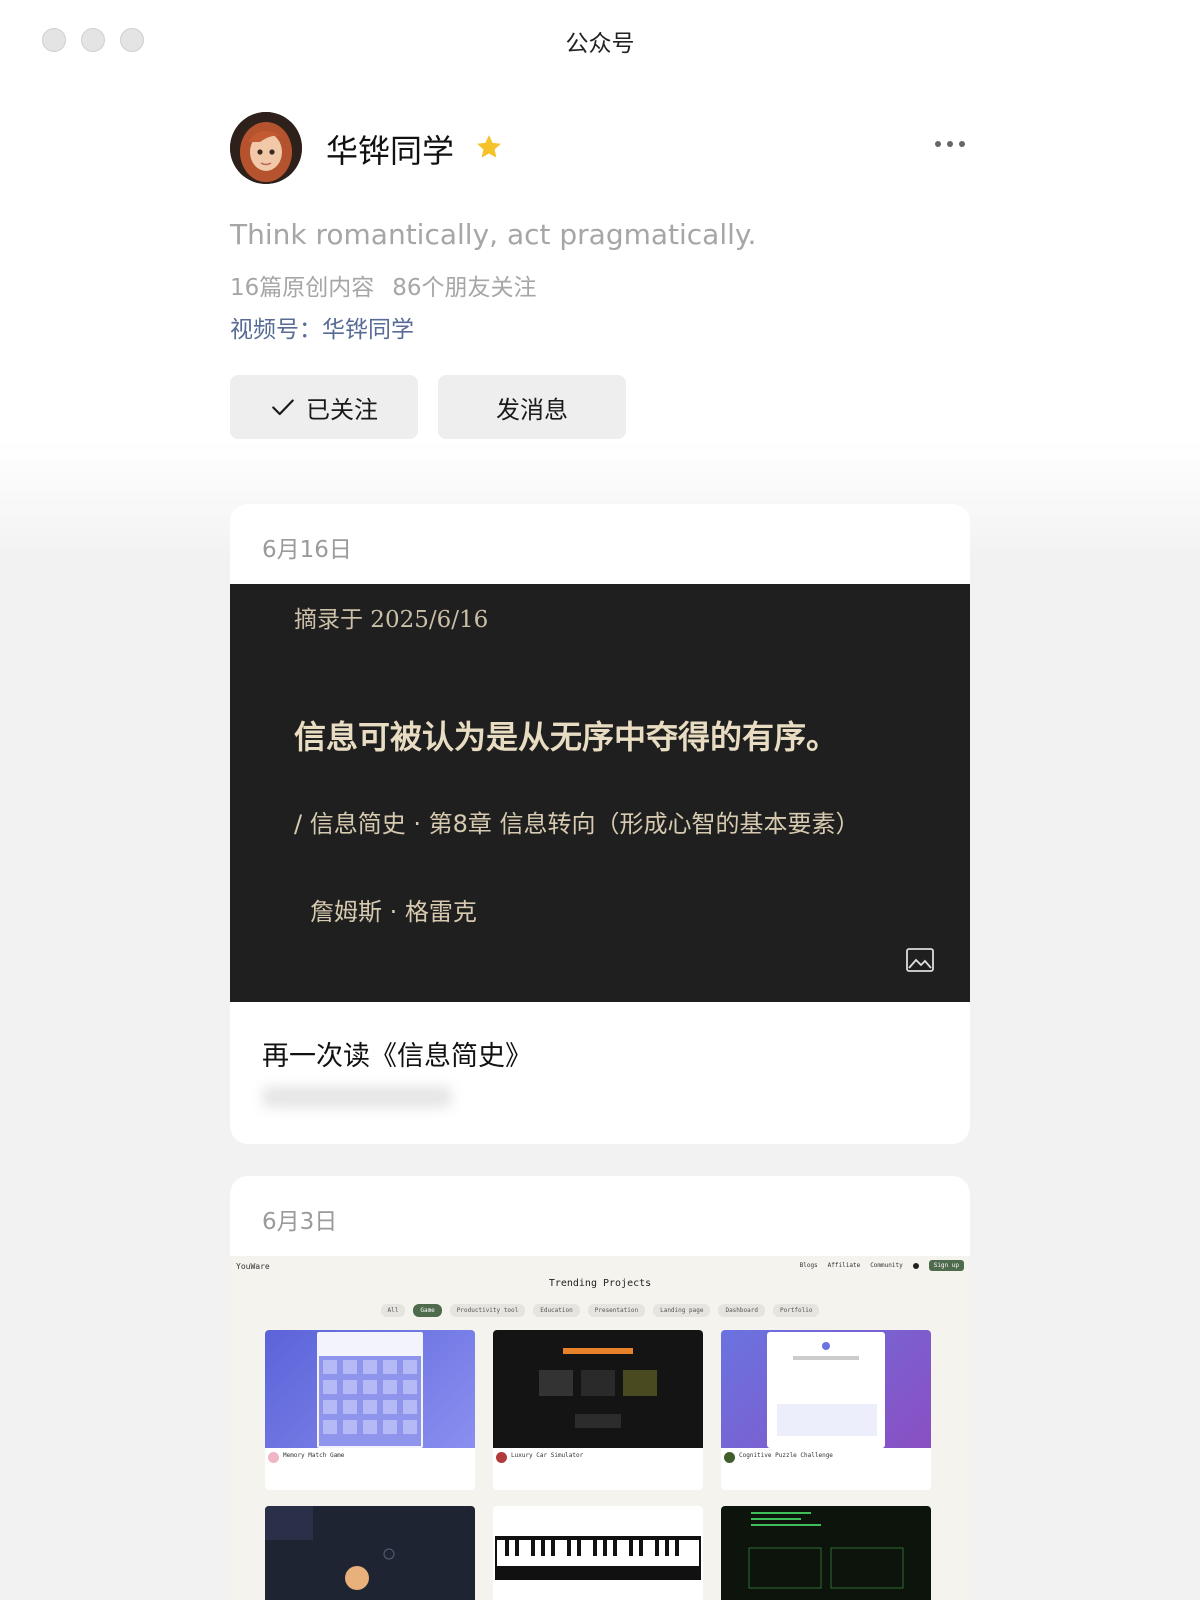  I want to click on screenshot-signup: Sign up, so click(946, 1265).